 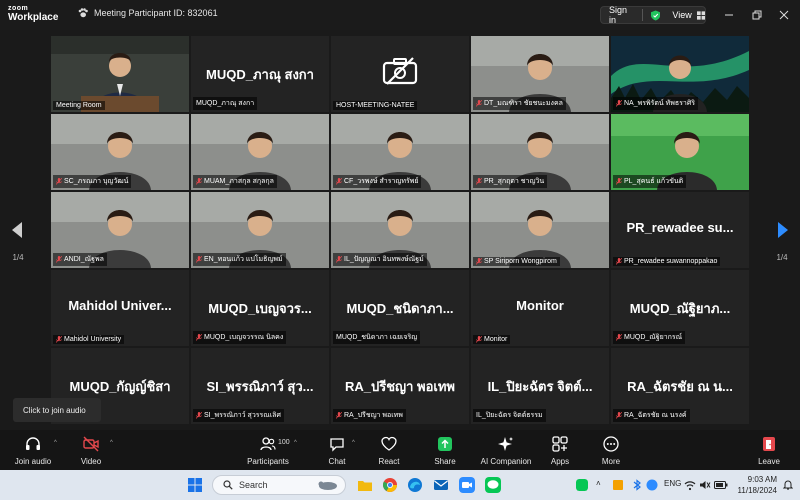 What do you see at coordinates (681, 15) in the screenshot?
I see `view-button: View` at bounding box center [681, 15].